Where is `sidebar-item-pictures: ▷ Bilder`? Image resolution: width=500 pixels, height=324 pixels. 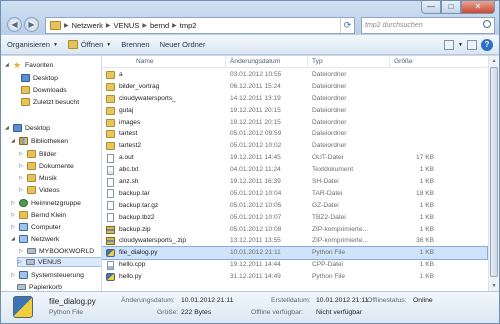 sidebar-item-pictures: ▷ Bilder is located at coordinates (37, 154).